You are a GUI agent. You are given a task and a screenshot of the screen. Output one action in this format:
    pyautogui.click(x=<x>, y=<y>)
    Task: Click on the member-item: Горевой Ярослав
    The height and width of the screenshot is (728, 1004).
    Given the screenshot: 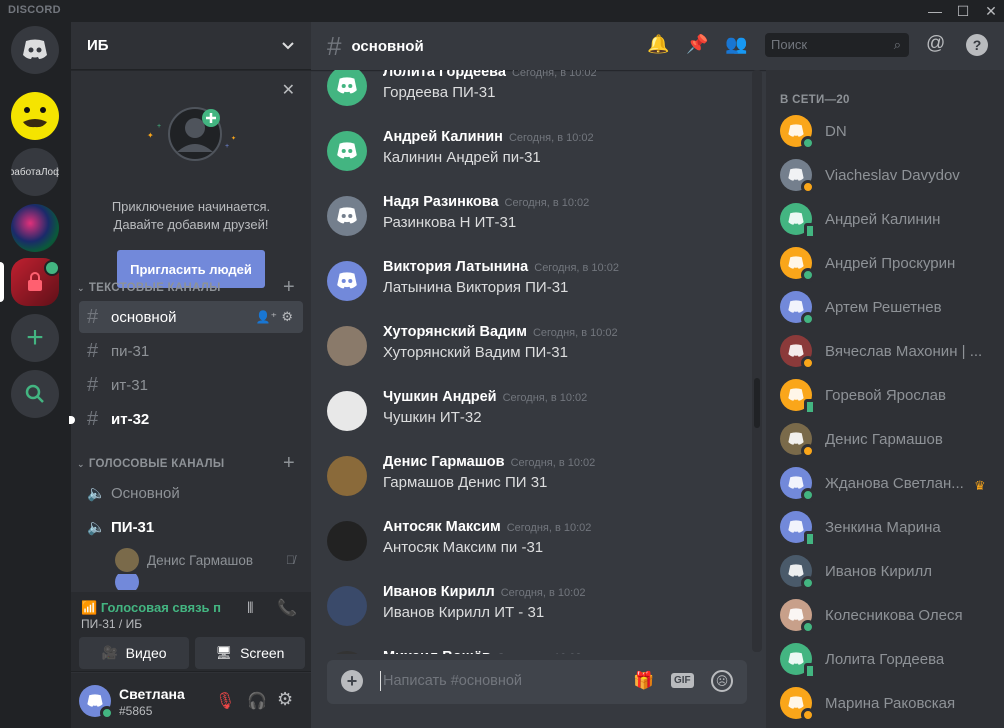 What is the action you would take?
    pyautogui.click(x=890, y=395)
    